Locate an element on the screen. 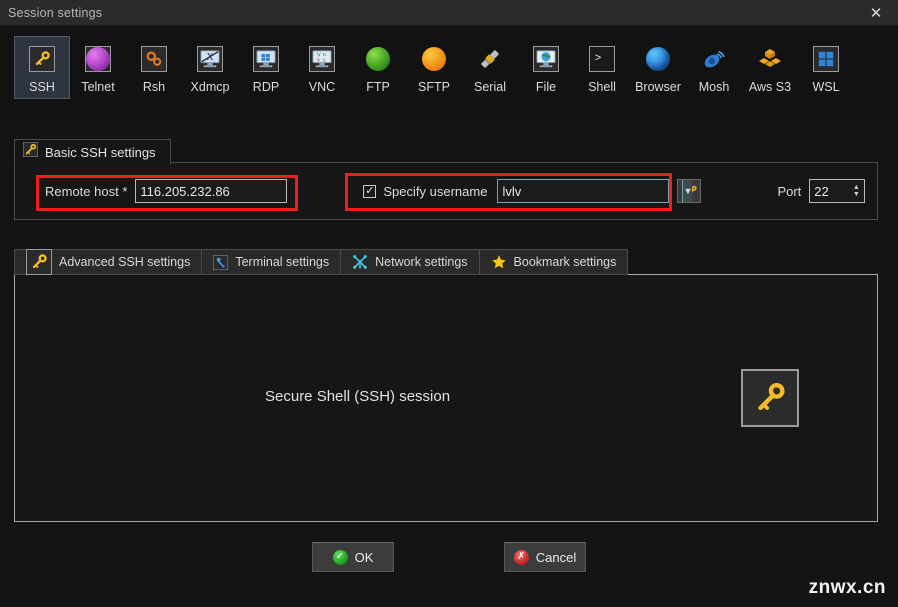 The height and width of the screenshot is (607, 898). tab-label: Terminal settings is located at coordinates (282, 262).